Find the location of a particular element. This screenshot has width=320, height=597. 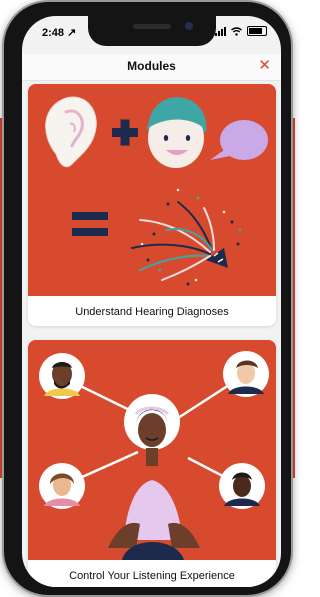

module-card-title: Control Your Listening Experience is located at coordinates (152, 576).